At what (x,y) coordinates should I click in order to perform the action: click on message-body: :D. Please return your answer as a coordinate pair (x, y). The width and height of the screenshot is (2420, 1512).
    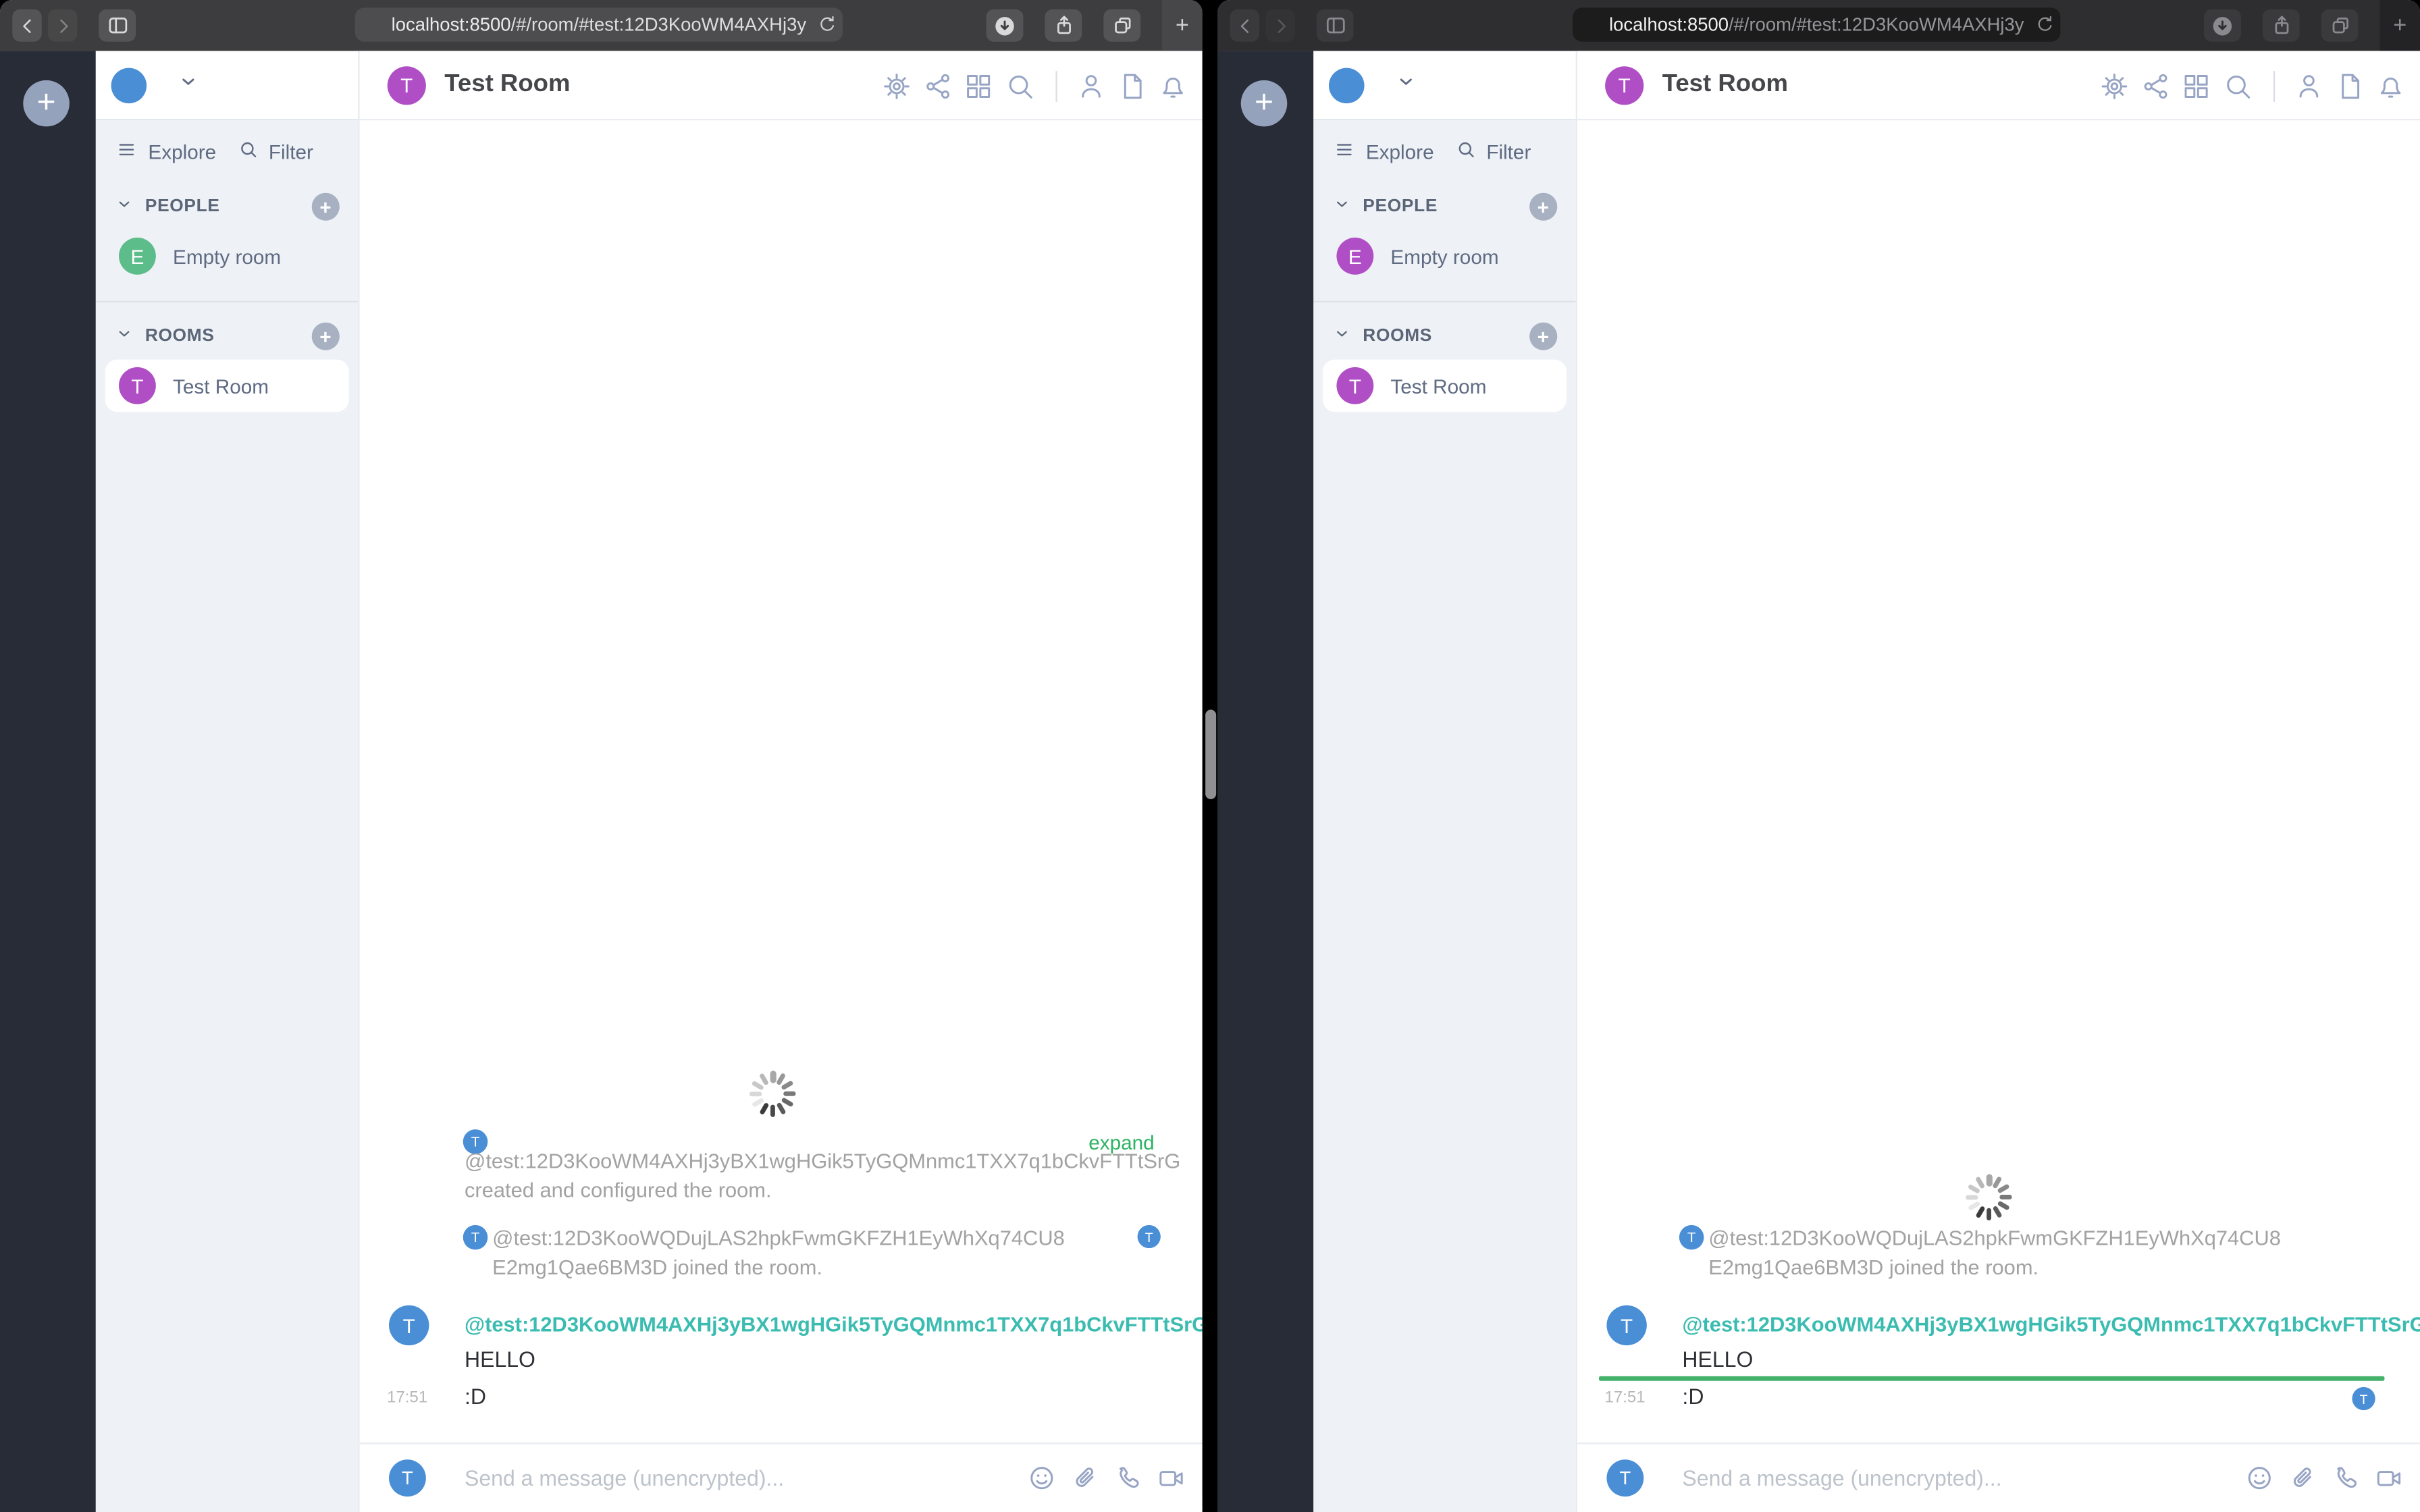
    Looking at the image, I should click on (476, 1396).